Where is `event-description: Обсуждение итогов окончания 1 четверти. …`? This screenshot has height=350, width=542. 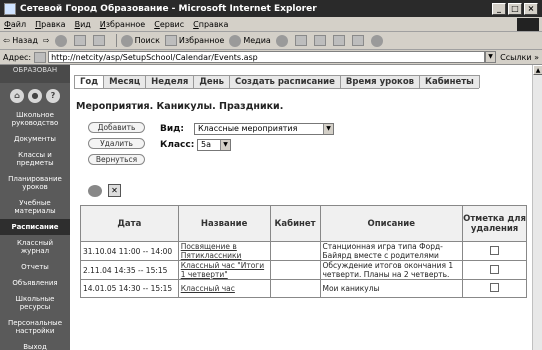
event-description: Обсуждение итогов окончания 1 четверти. … is located at coordinates (391, 270).